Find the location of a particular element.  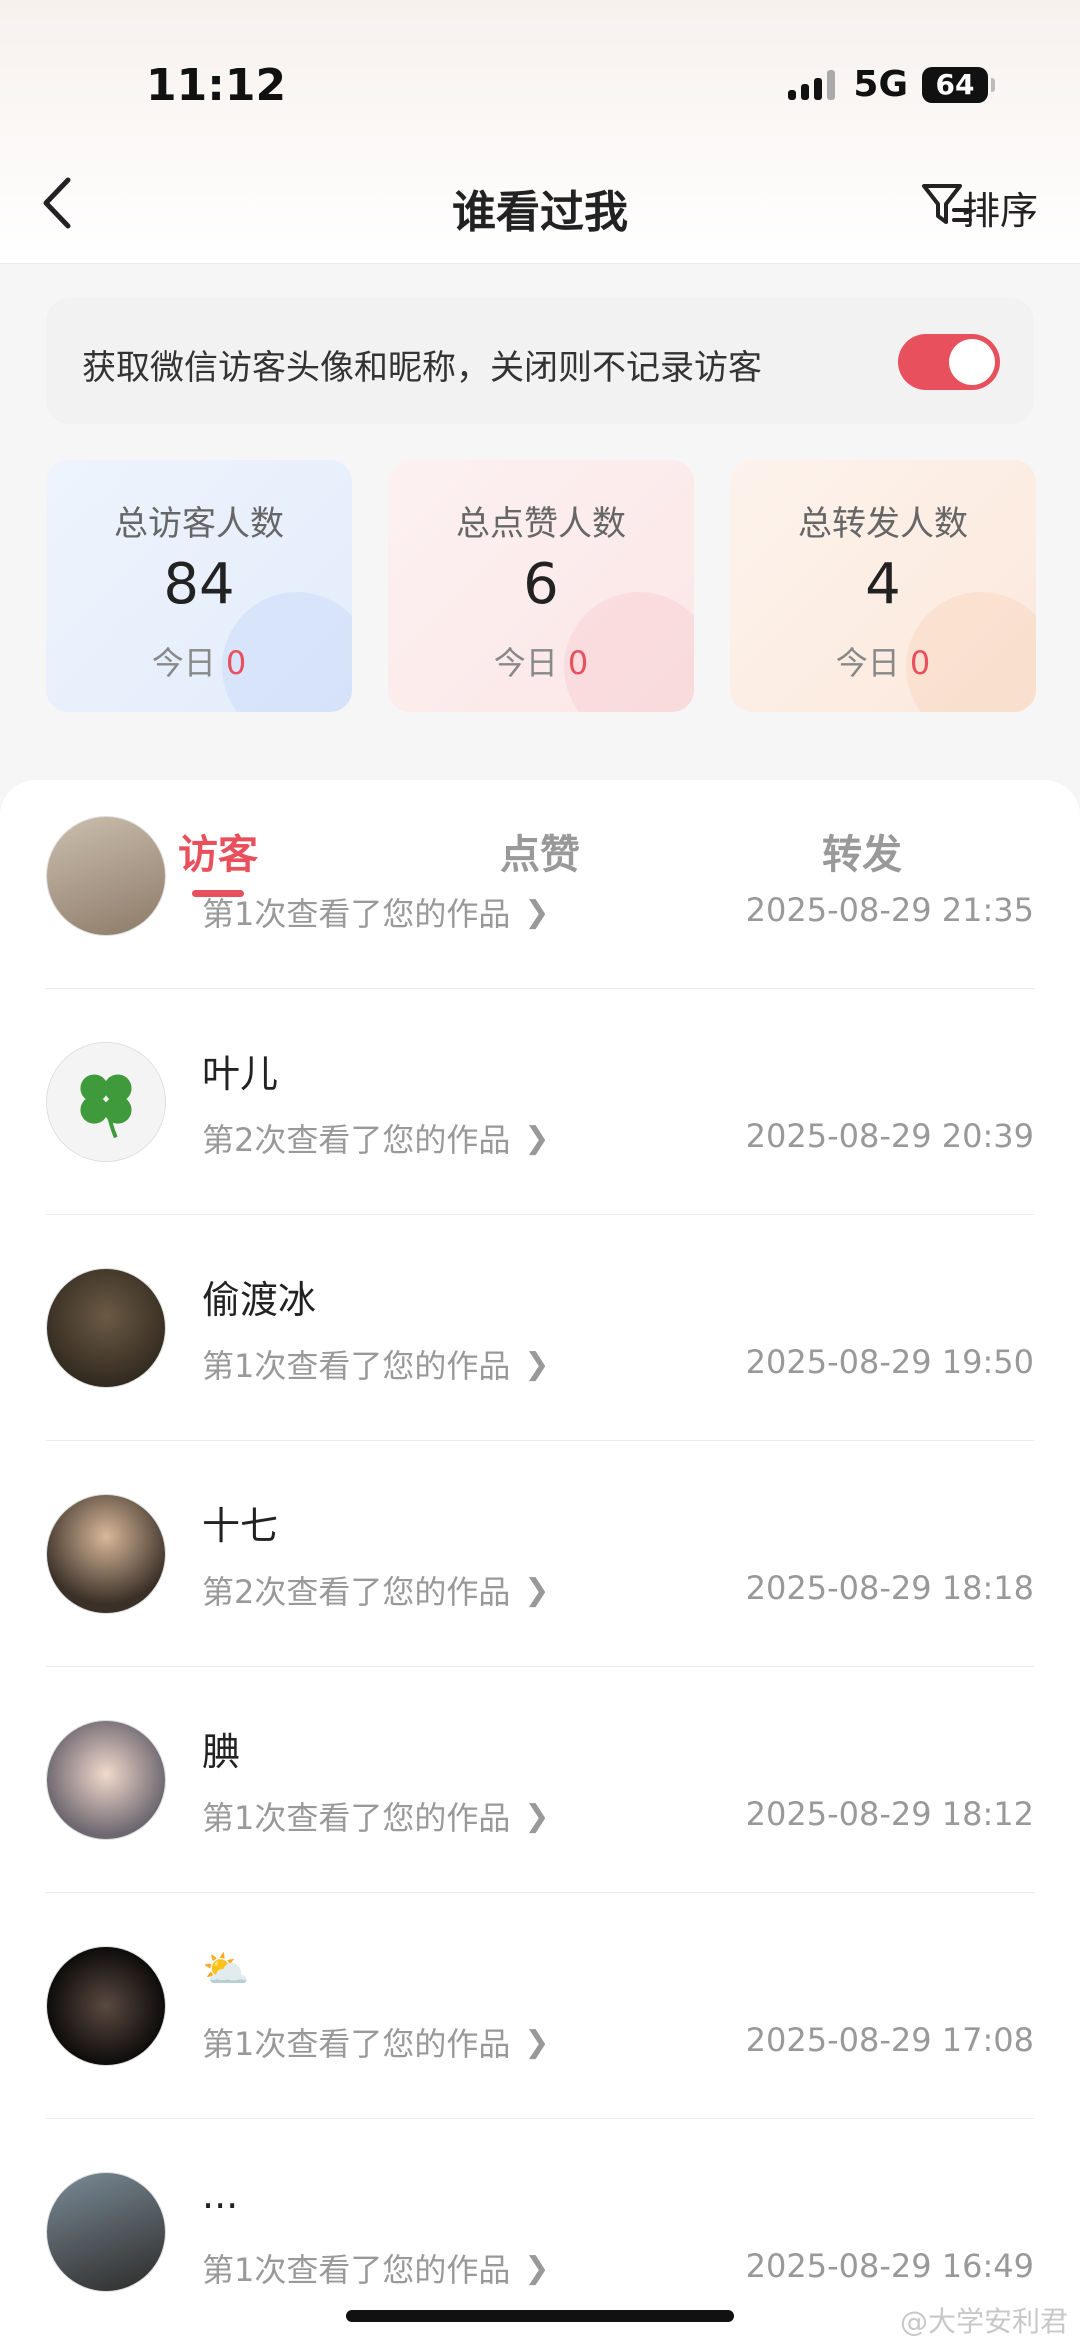

stat-label: 总访客人数 is located at coordinates (199, 524).